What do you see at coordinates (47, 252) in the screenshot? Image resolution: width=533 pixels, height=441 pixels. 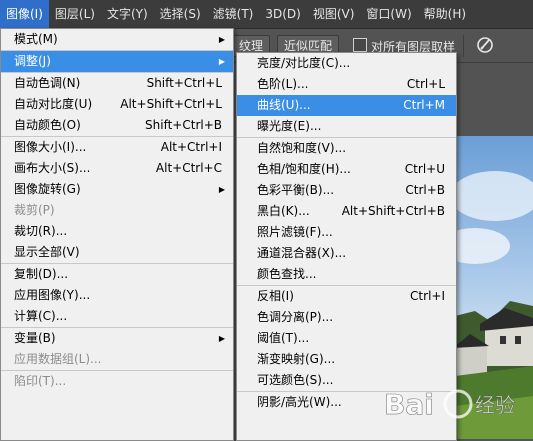 I see `menu-item-label: 显示全部(V)` at bounding box center [47, 252].